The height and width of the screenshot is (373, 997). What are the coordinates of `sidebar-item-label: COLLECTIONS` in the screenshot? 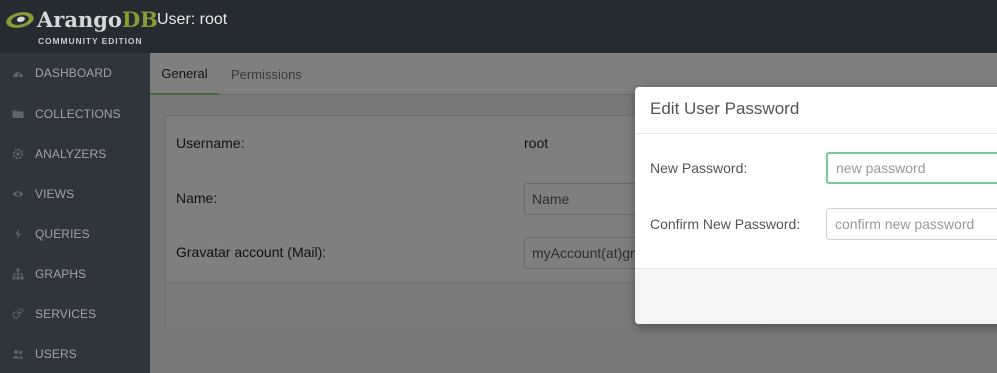 It's located at (78, 114).